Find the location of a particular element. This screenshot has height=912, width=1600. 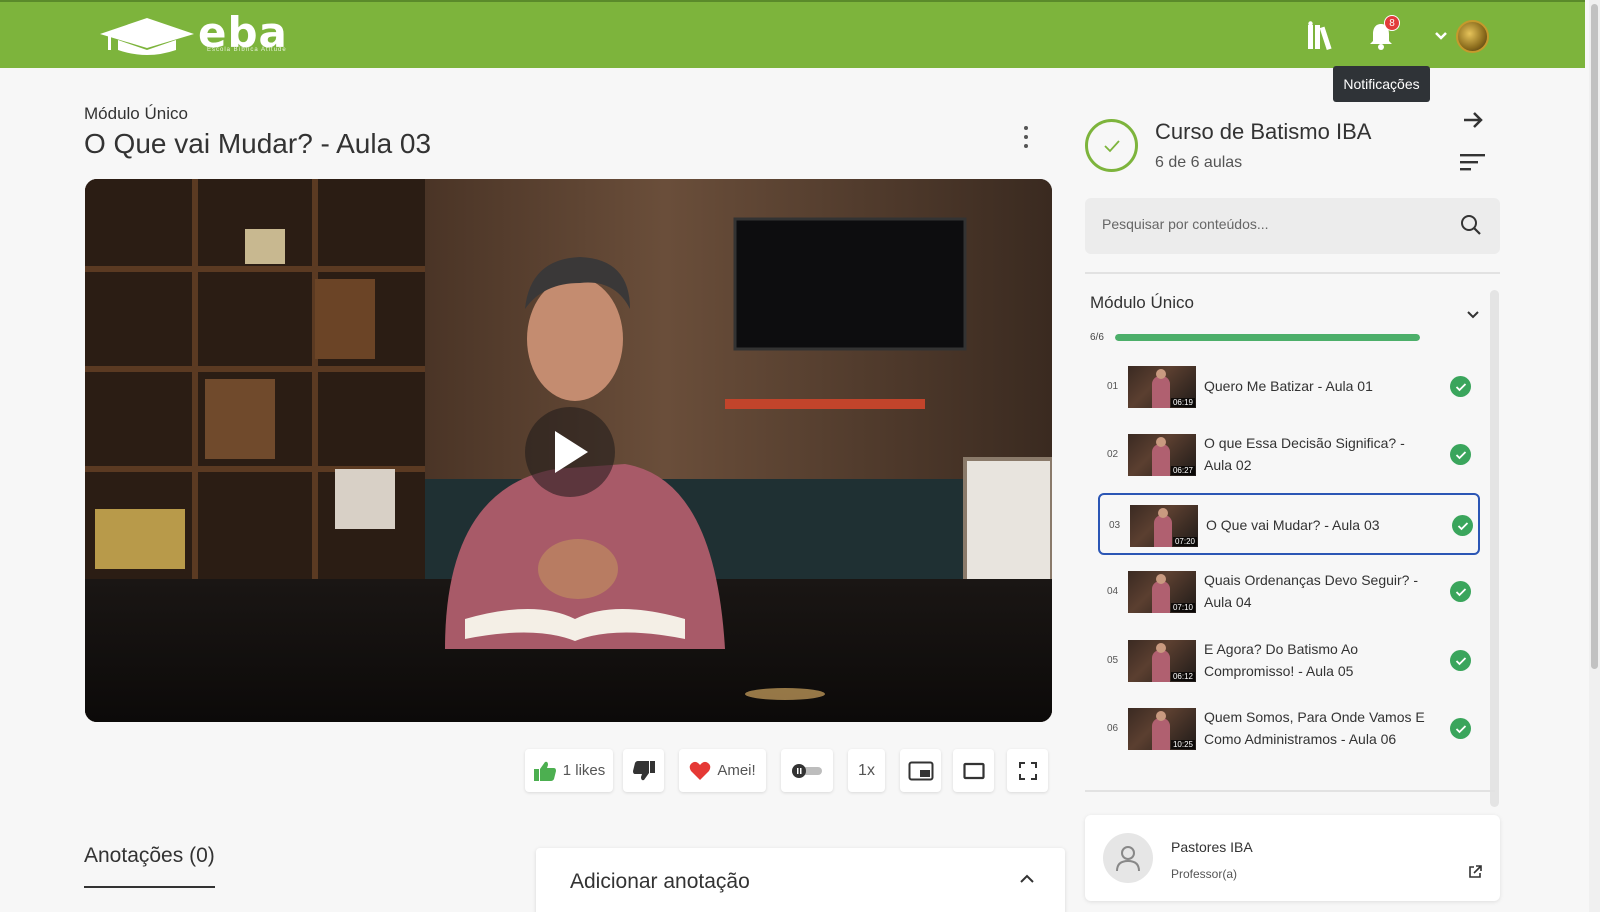

notes-tab-underline is located at coordinates (149, 887).